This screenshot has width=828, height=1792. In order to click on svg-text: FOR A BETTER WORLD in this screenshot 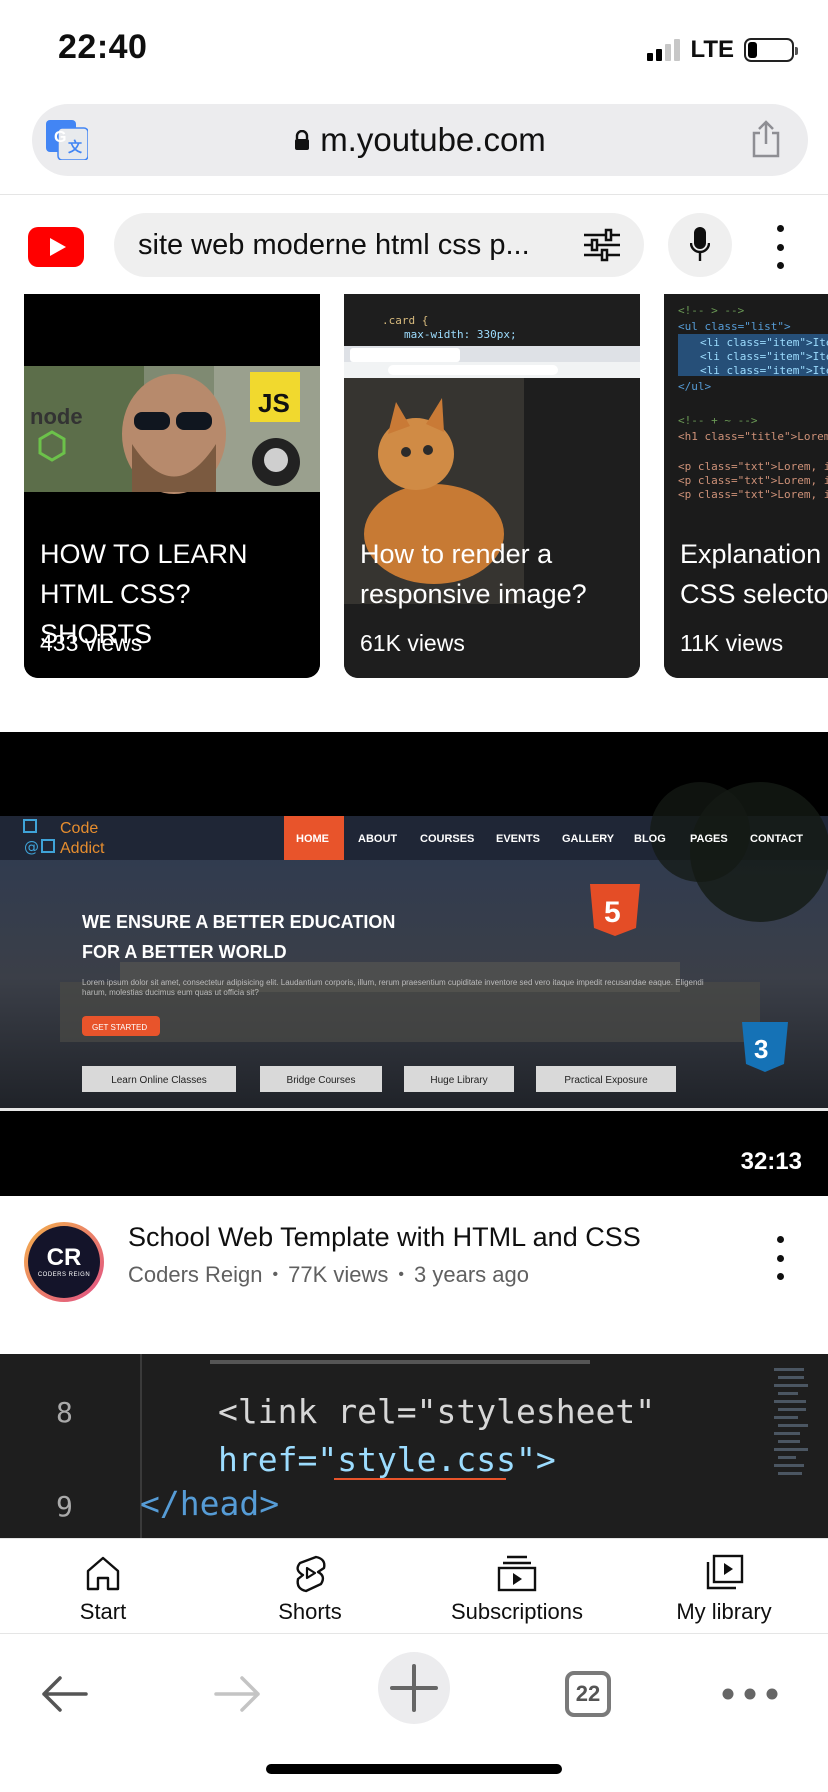, I will do `click(184, 952)`.